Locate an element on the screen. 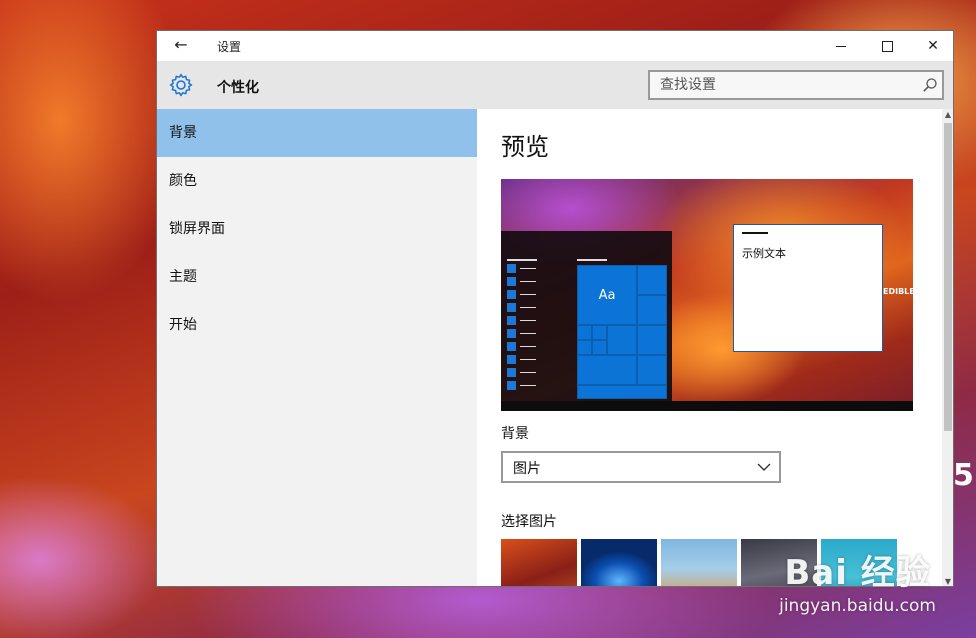 The image size is (976, 638). window-title: 设置 is located at coordinates (229, 47).